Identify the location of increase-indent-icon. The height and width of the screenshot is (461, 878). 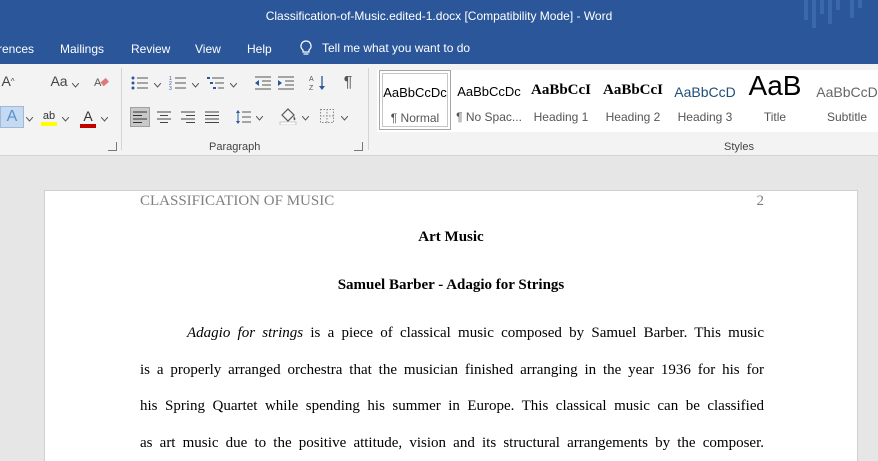
(286, 83).